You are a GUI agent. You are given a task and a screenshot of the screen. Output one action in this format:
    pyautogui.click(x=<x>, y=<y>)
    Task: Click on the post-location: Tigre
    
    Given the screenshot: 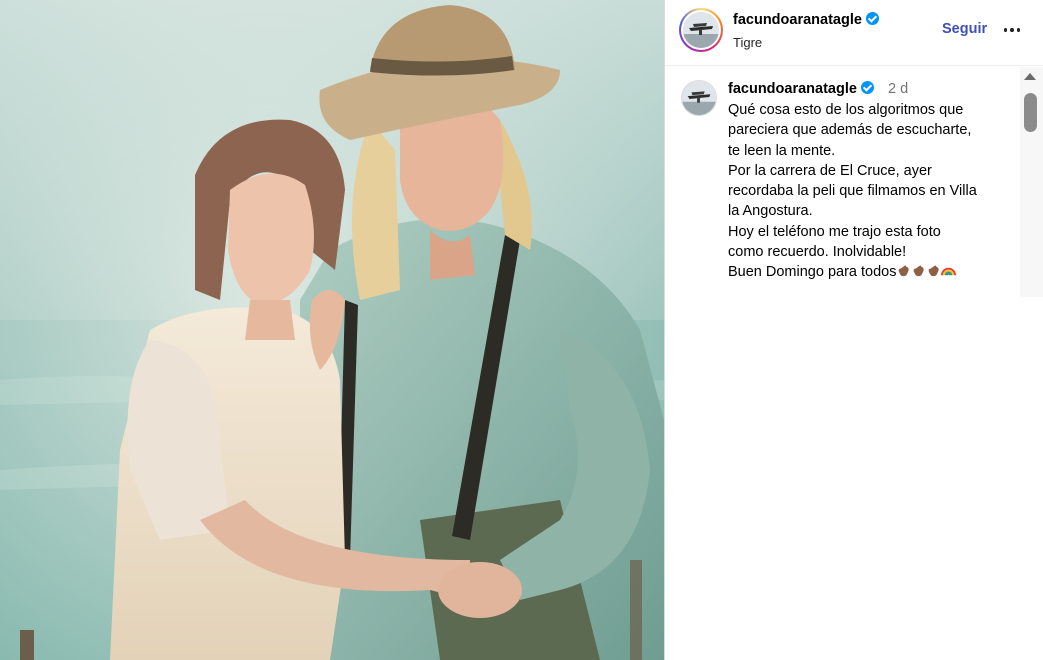 What is the action you would take?
    pyautogui.click(x=747, y=42)
    